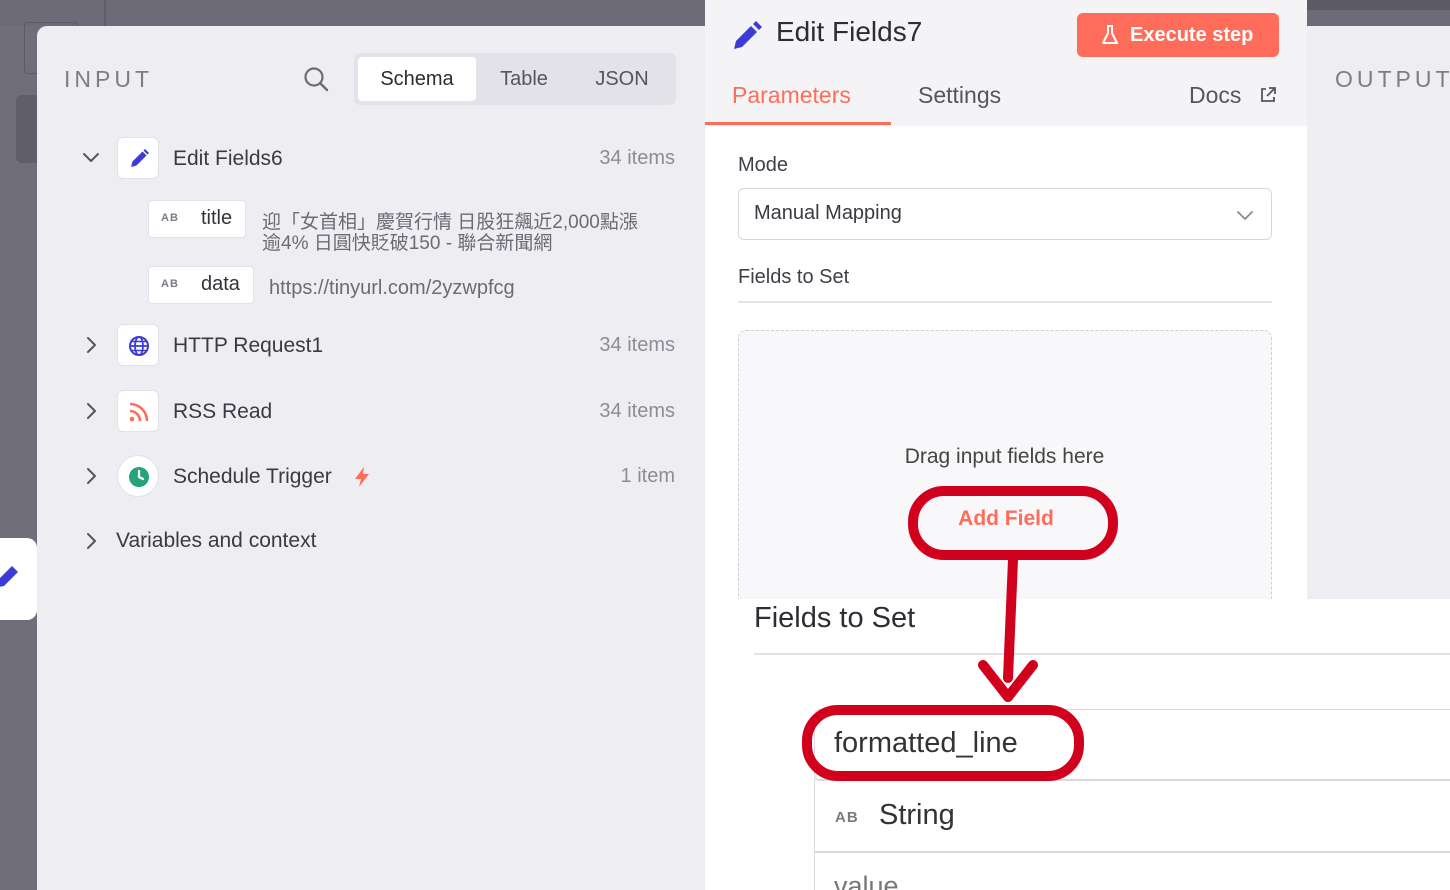  What do you see at coordinates (866, 880) in the screenshot?
I see `field-value-placeholder: value` at bounding box center [866, 880].